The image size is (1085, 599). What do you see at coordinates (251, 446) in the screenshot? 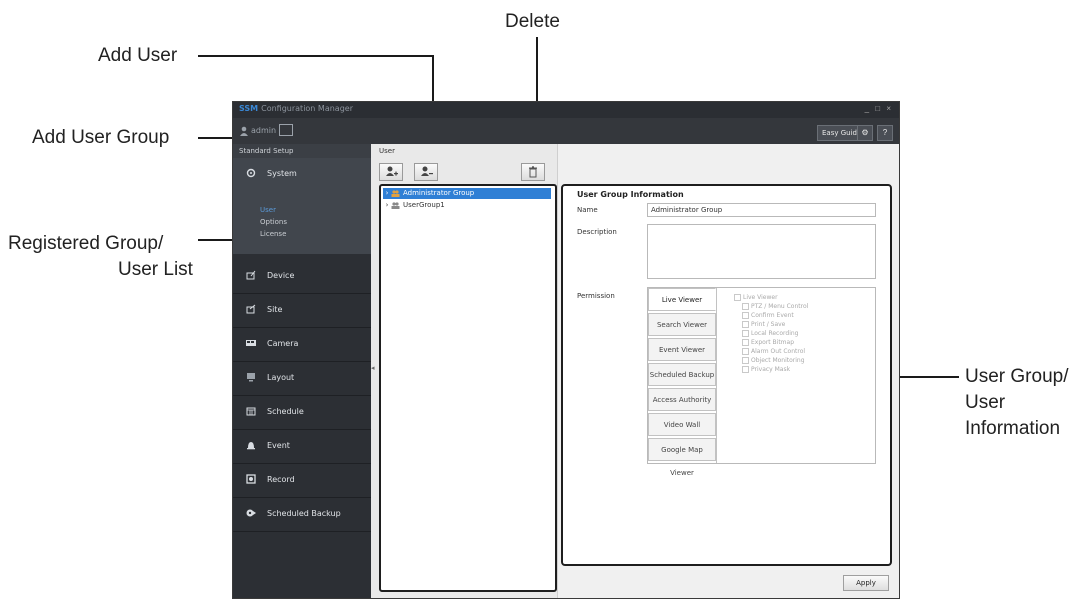
I see `event-bell-icon` at bounding box center [251, 446].